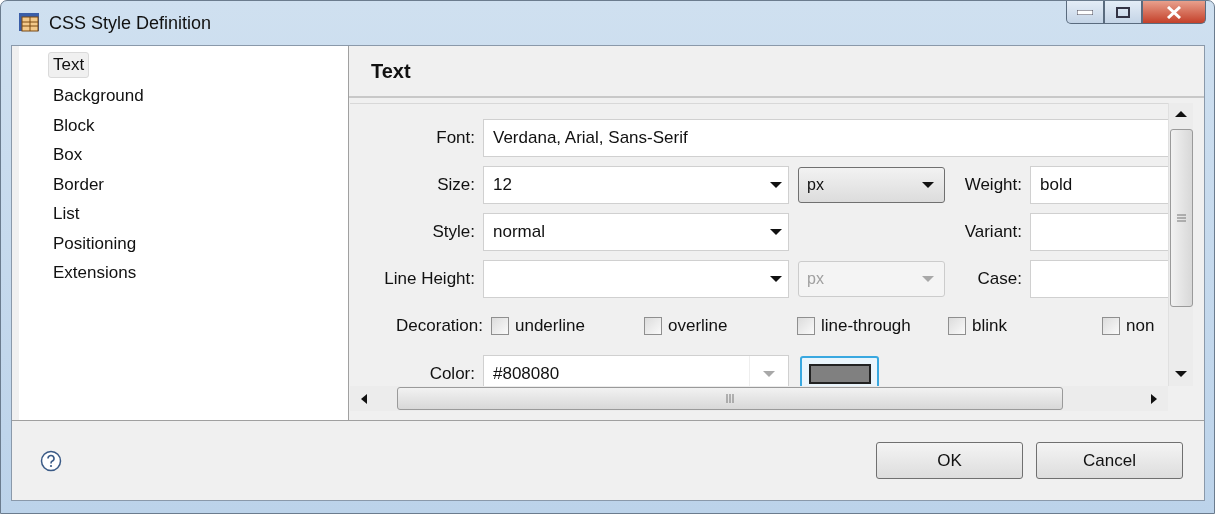  Describe the element at coordinates (839, 371) in the screenshot. I see `color-picker-button` at that location.